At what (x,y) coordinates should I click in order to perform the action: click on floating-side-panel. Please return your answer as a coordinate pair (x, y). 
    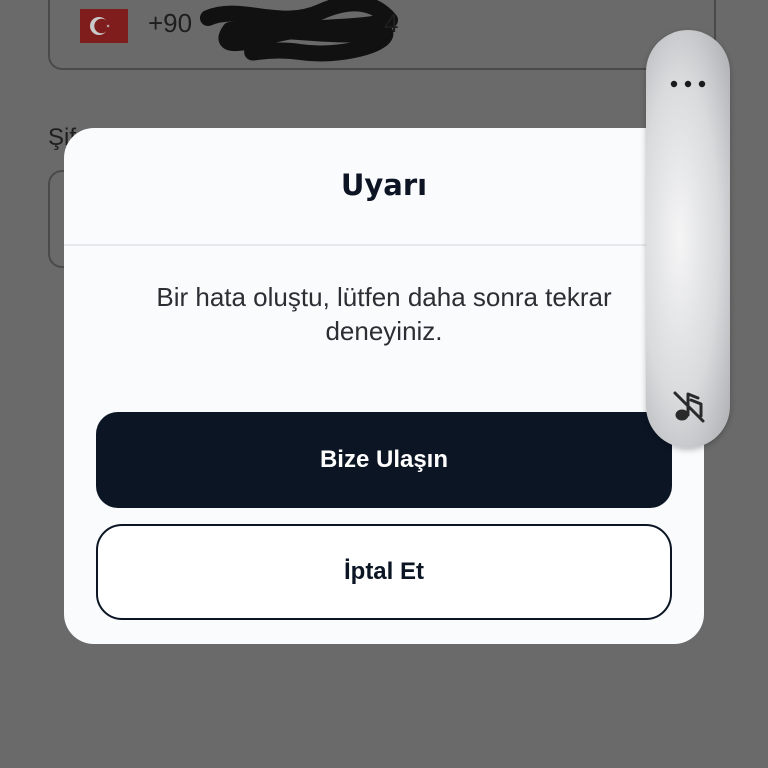
    Looking at the image, I should click on (688, 239).